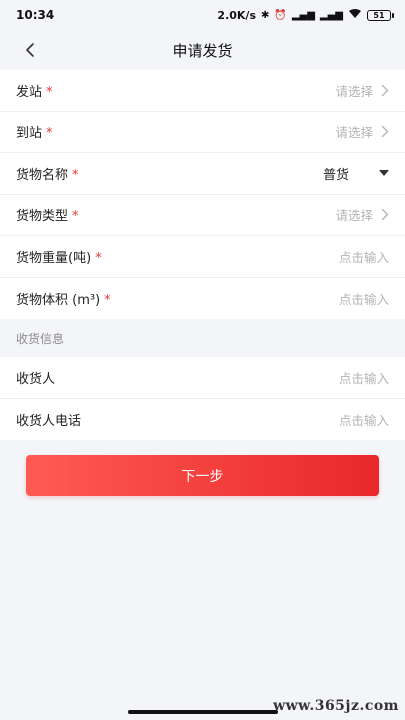 This screenshot has width=405, height=720. What do you see at coordinates (63, 300) in the screenshot?
I see `cargo-volume-label: 货物体积 (m³) *` at bounding box center [63, 300].